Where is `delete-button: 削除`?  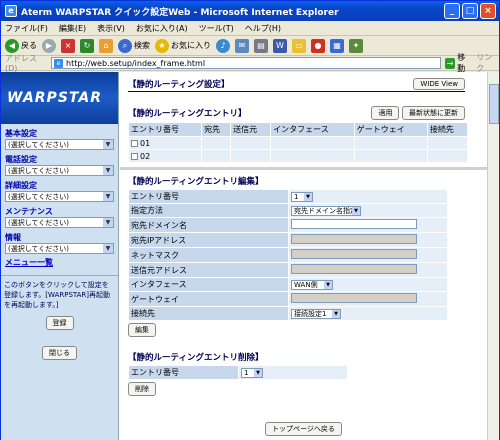
delete-button: 削除 is located at coordinates (142, 389).